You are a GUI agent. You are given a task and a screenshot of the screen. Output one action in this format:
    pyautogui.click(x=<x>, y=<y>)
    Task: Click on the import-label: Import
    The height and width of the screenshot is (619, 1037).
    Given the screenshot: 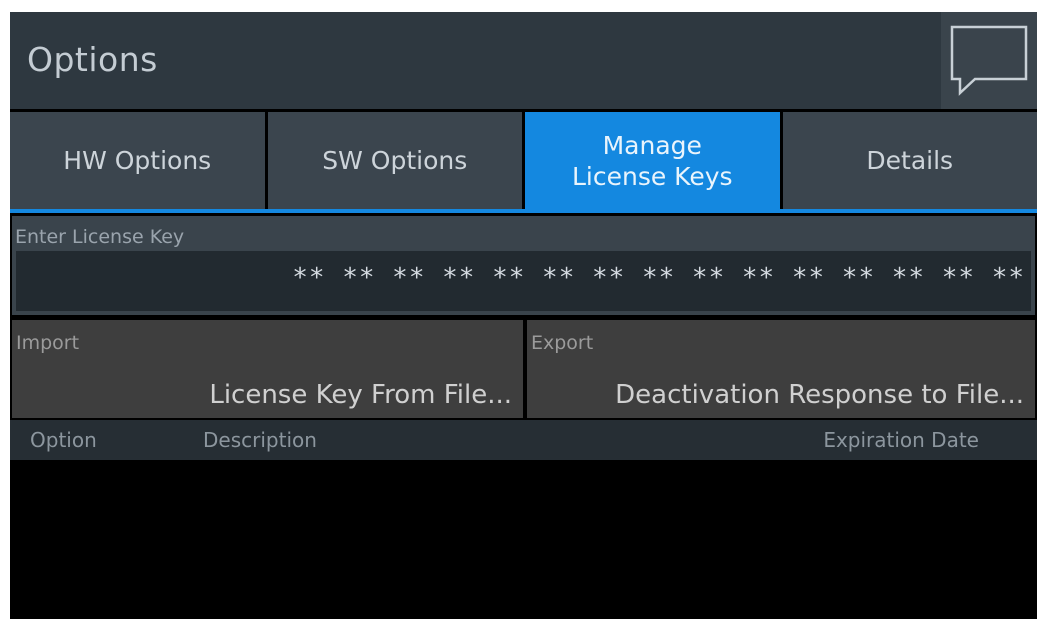 What is the action you would take?
    pyautogui.click(x=48, y=343)
    